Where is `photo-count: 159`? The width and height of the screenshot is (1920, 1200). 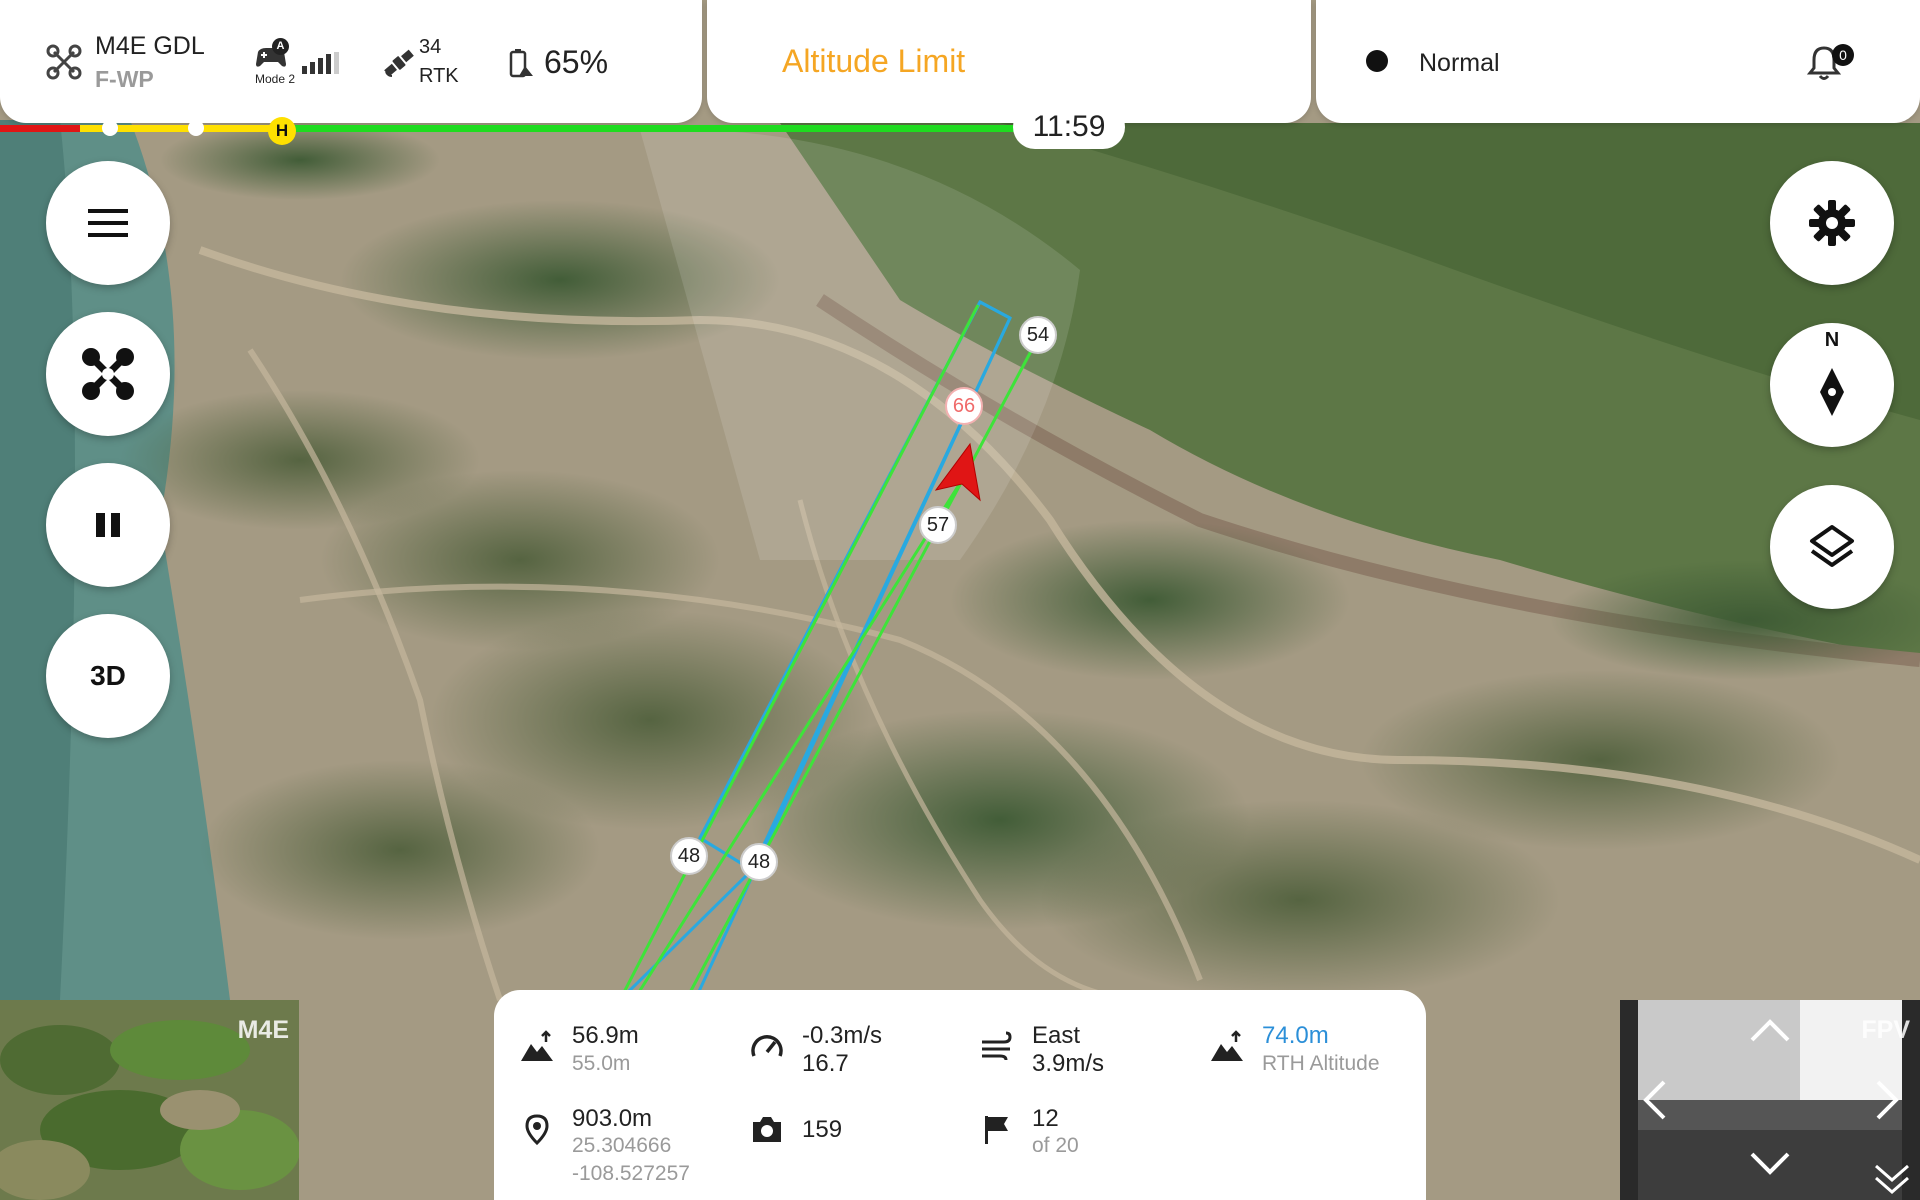
photo-count: 159 is located at coordinates (822, 1129).